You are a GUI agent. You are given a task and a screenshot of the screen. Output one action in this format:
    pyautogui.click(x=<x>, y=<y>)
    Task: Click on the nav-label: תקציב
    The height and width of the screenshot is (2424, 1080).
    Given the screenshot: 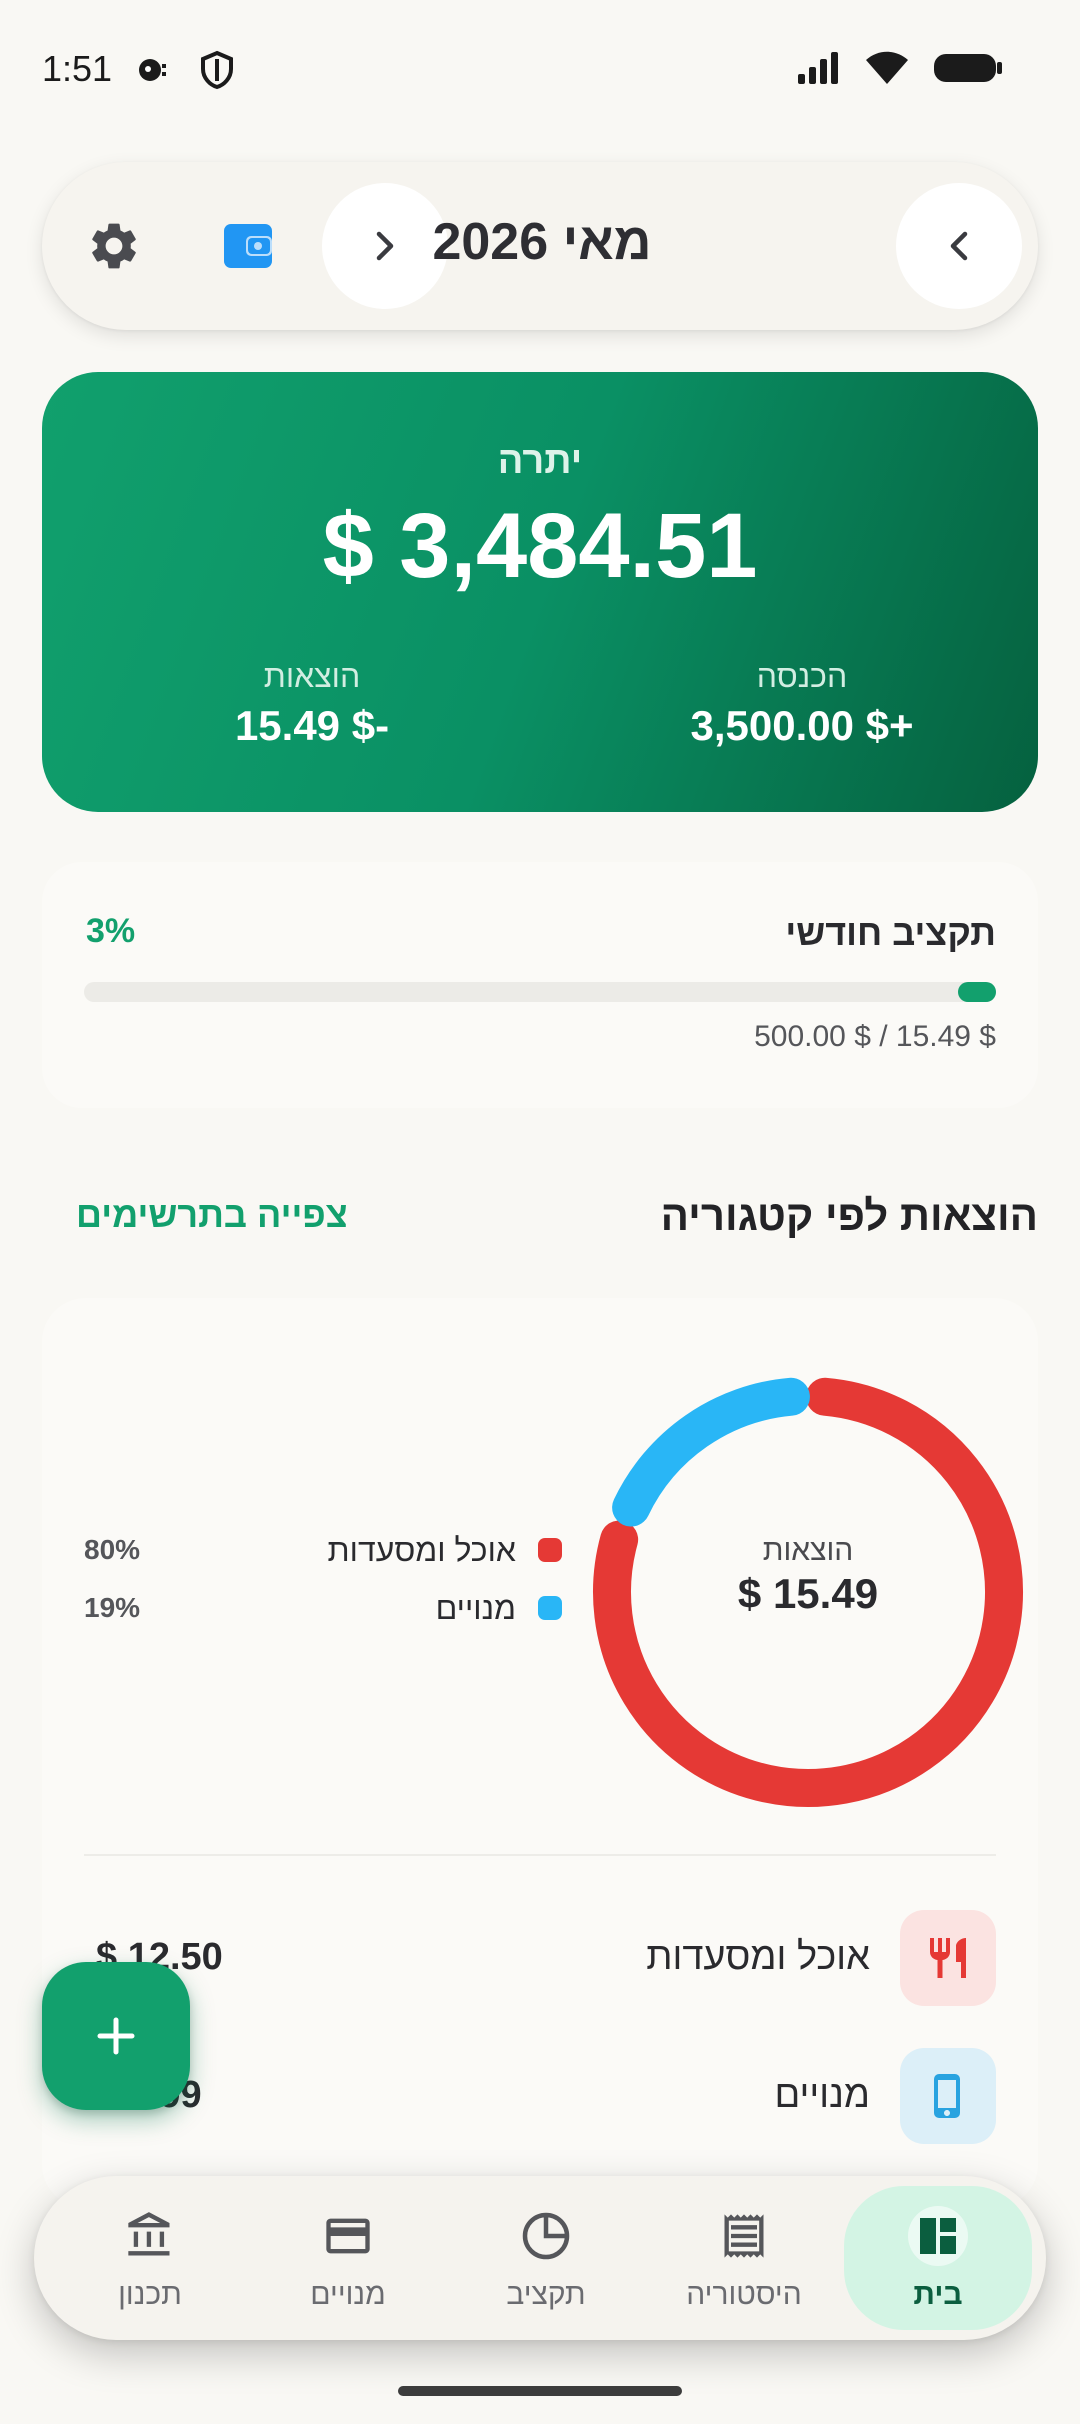 What is the action you would take?
    pyautogui.click(x=546, y=2294)
    